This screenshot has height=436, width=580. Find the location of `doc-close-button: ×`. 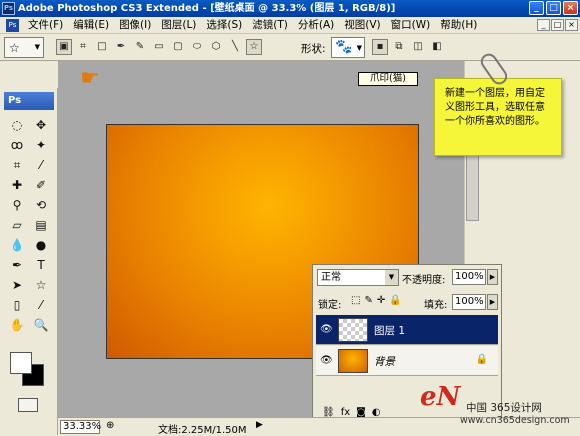

doc-close-button: × is located at coordinates (571, 25).